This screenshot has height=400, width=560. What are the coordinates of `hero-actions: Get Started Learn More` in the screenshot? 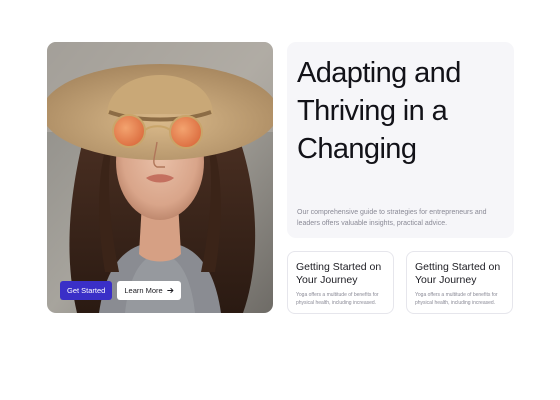 It's located at (120, 290).